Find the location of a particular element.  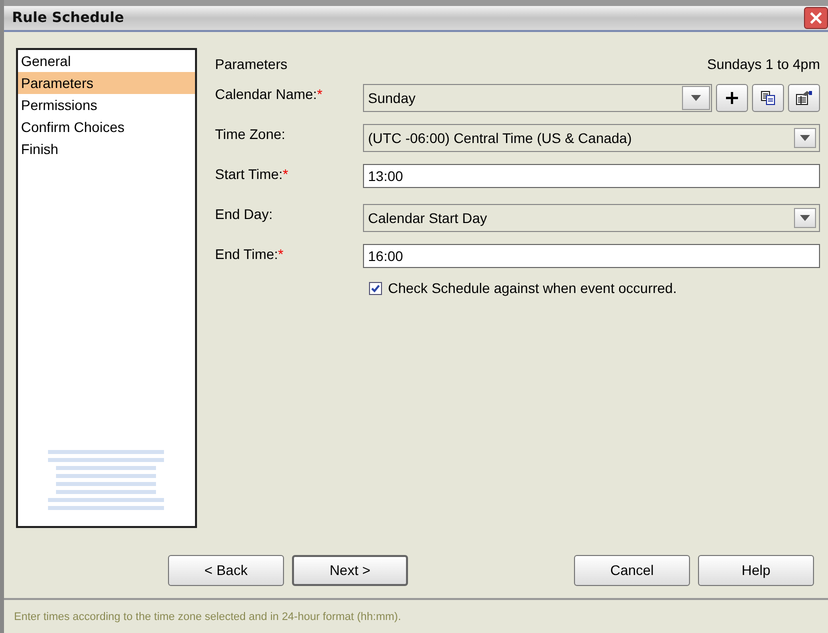

sidebar-item: General is located at coordinates (106, 61).